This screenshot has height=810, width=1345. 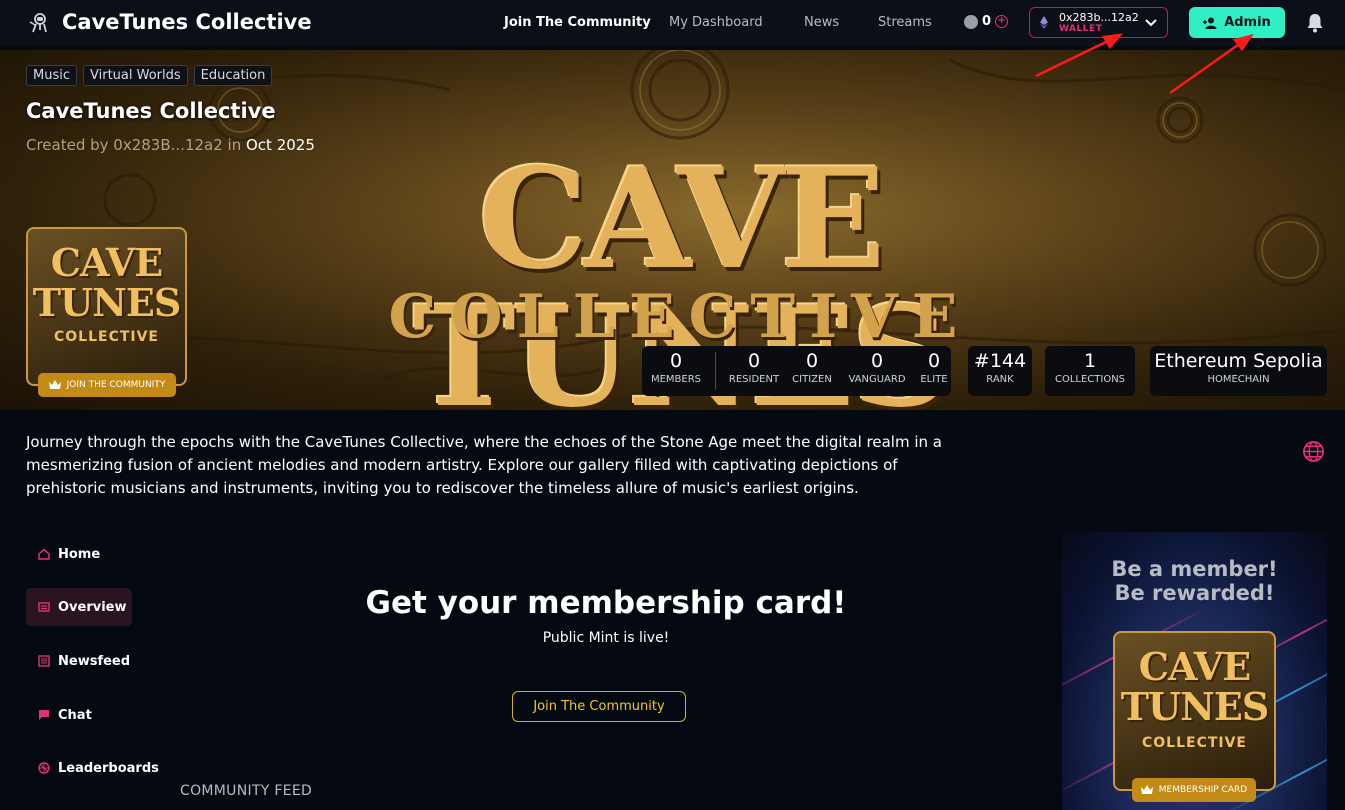 I want to click on avatar-artwork-text: CAVE TUNES, so click(x=106, y=283).